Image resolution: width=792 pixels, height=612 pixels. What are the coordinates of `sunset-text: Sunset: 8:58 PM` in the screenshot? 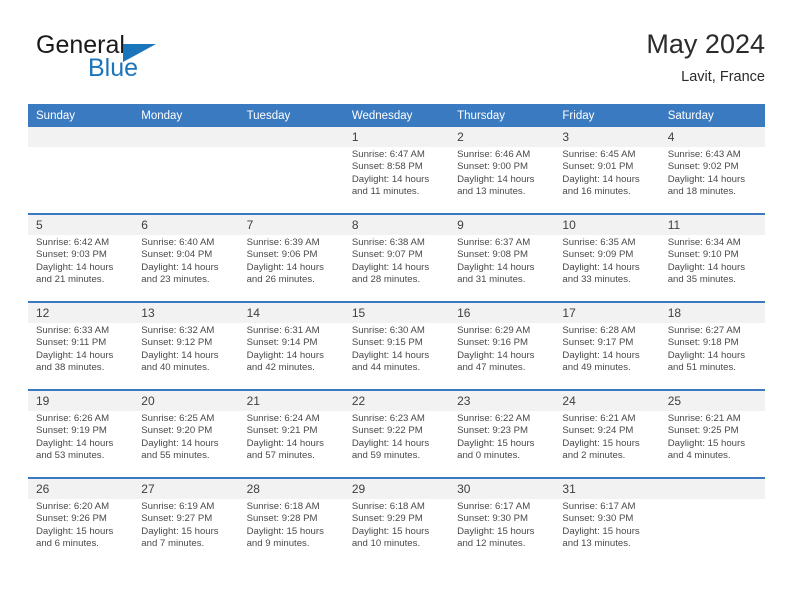 It's located at (387, 167).